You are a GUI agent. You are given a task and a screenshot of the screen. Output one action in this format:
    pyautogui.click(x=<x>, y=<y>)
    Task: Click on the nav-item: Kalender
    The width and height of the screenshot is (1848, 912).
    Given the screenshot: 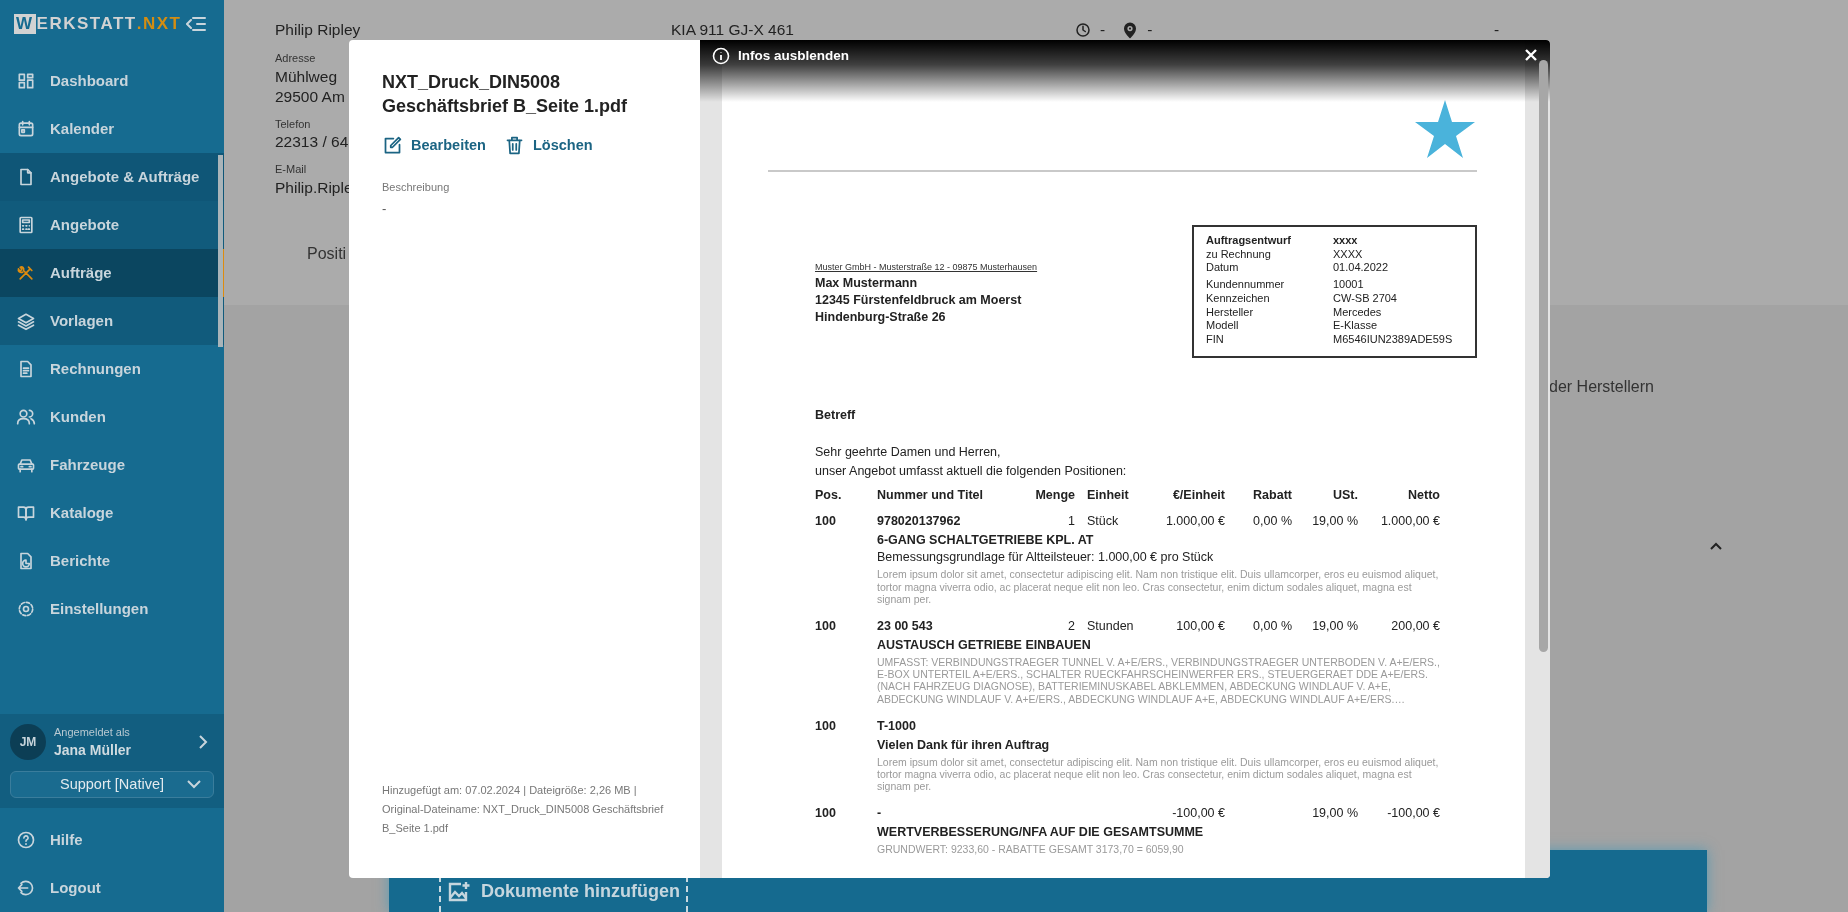 What is the action you would take?
    pyautogui.click(x=112, y=129)
    